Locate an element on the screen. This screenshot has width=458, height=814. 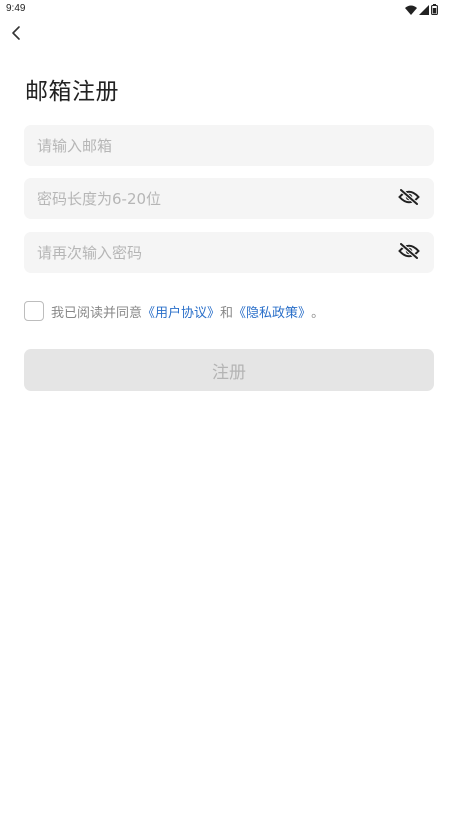
privacy-policy-link: 《隐私政策》 is located at coordinates (272, 311).